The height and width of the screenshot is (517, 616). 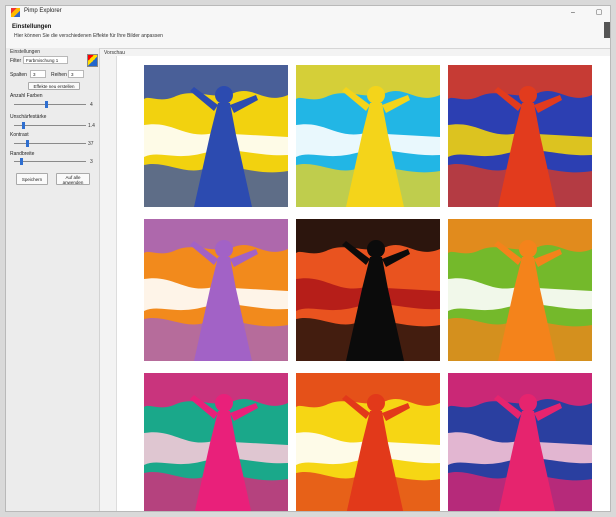 I want to click on filter-preview-swatch, so click(x=92, y=60).